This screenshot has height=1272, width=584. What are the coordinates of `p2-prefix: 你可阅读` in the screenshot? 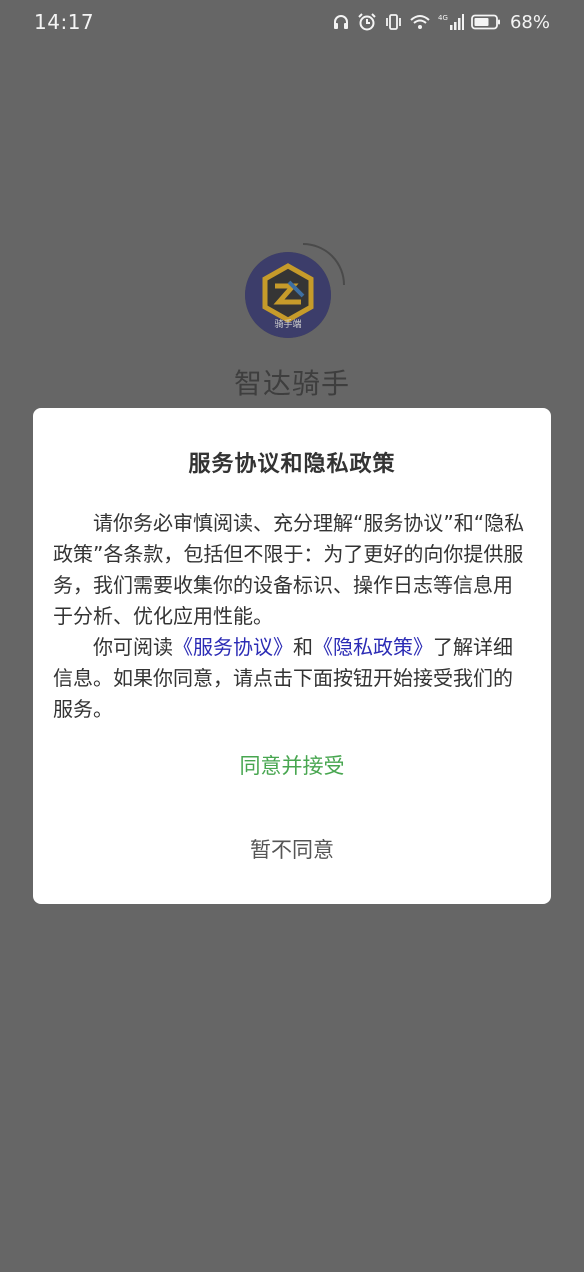 It's located at (133, 647).